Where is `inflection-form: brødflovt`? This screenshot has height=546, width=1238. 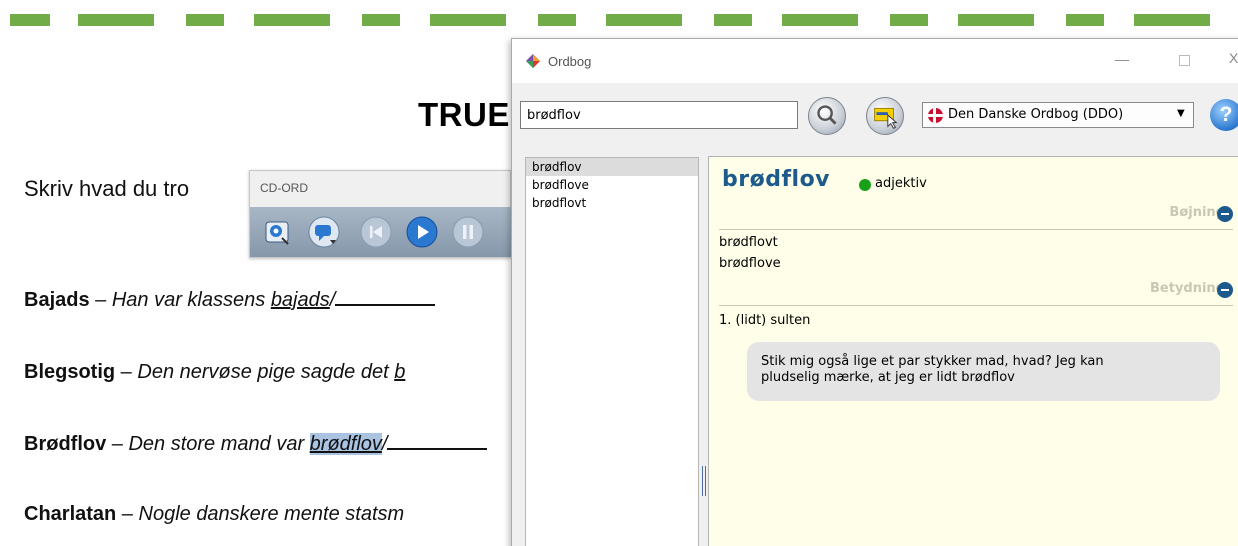 inflection-form: brødflovt is located at coordinates (748, 242).